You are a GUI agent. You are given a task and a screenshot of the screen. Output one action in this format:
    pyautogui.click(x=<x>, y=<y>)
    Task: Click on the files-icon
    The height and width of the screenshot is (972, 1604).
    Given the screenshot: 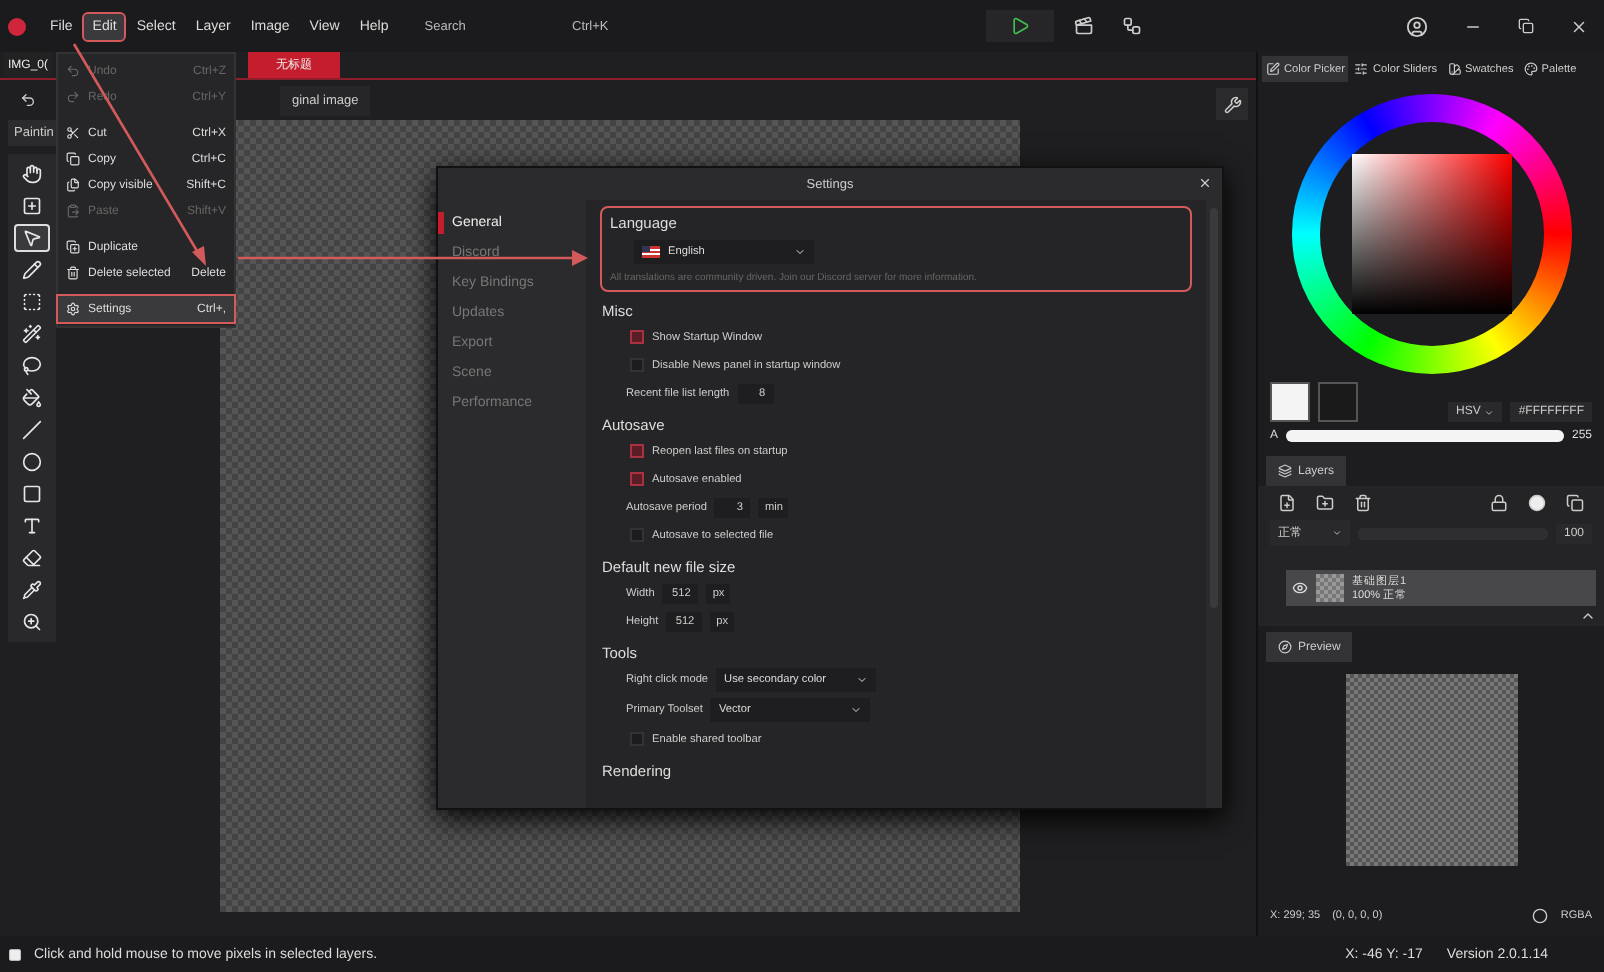 What is the action you would take?
    pyautogui.click(x=73, y=185)
    